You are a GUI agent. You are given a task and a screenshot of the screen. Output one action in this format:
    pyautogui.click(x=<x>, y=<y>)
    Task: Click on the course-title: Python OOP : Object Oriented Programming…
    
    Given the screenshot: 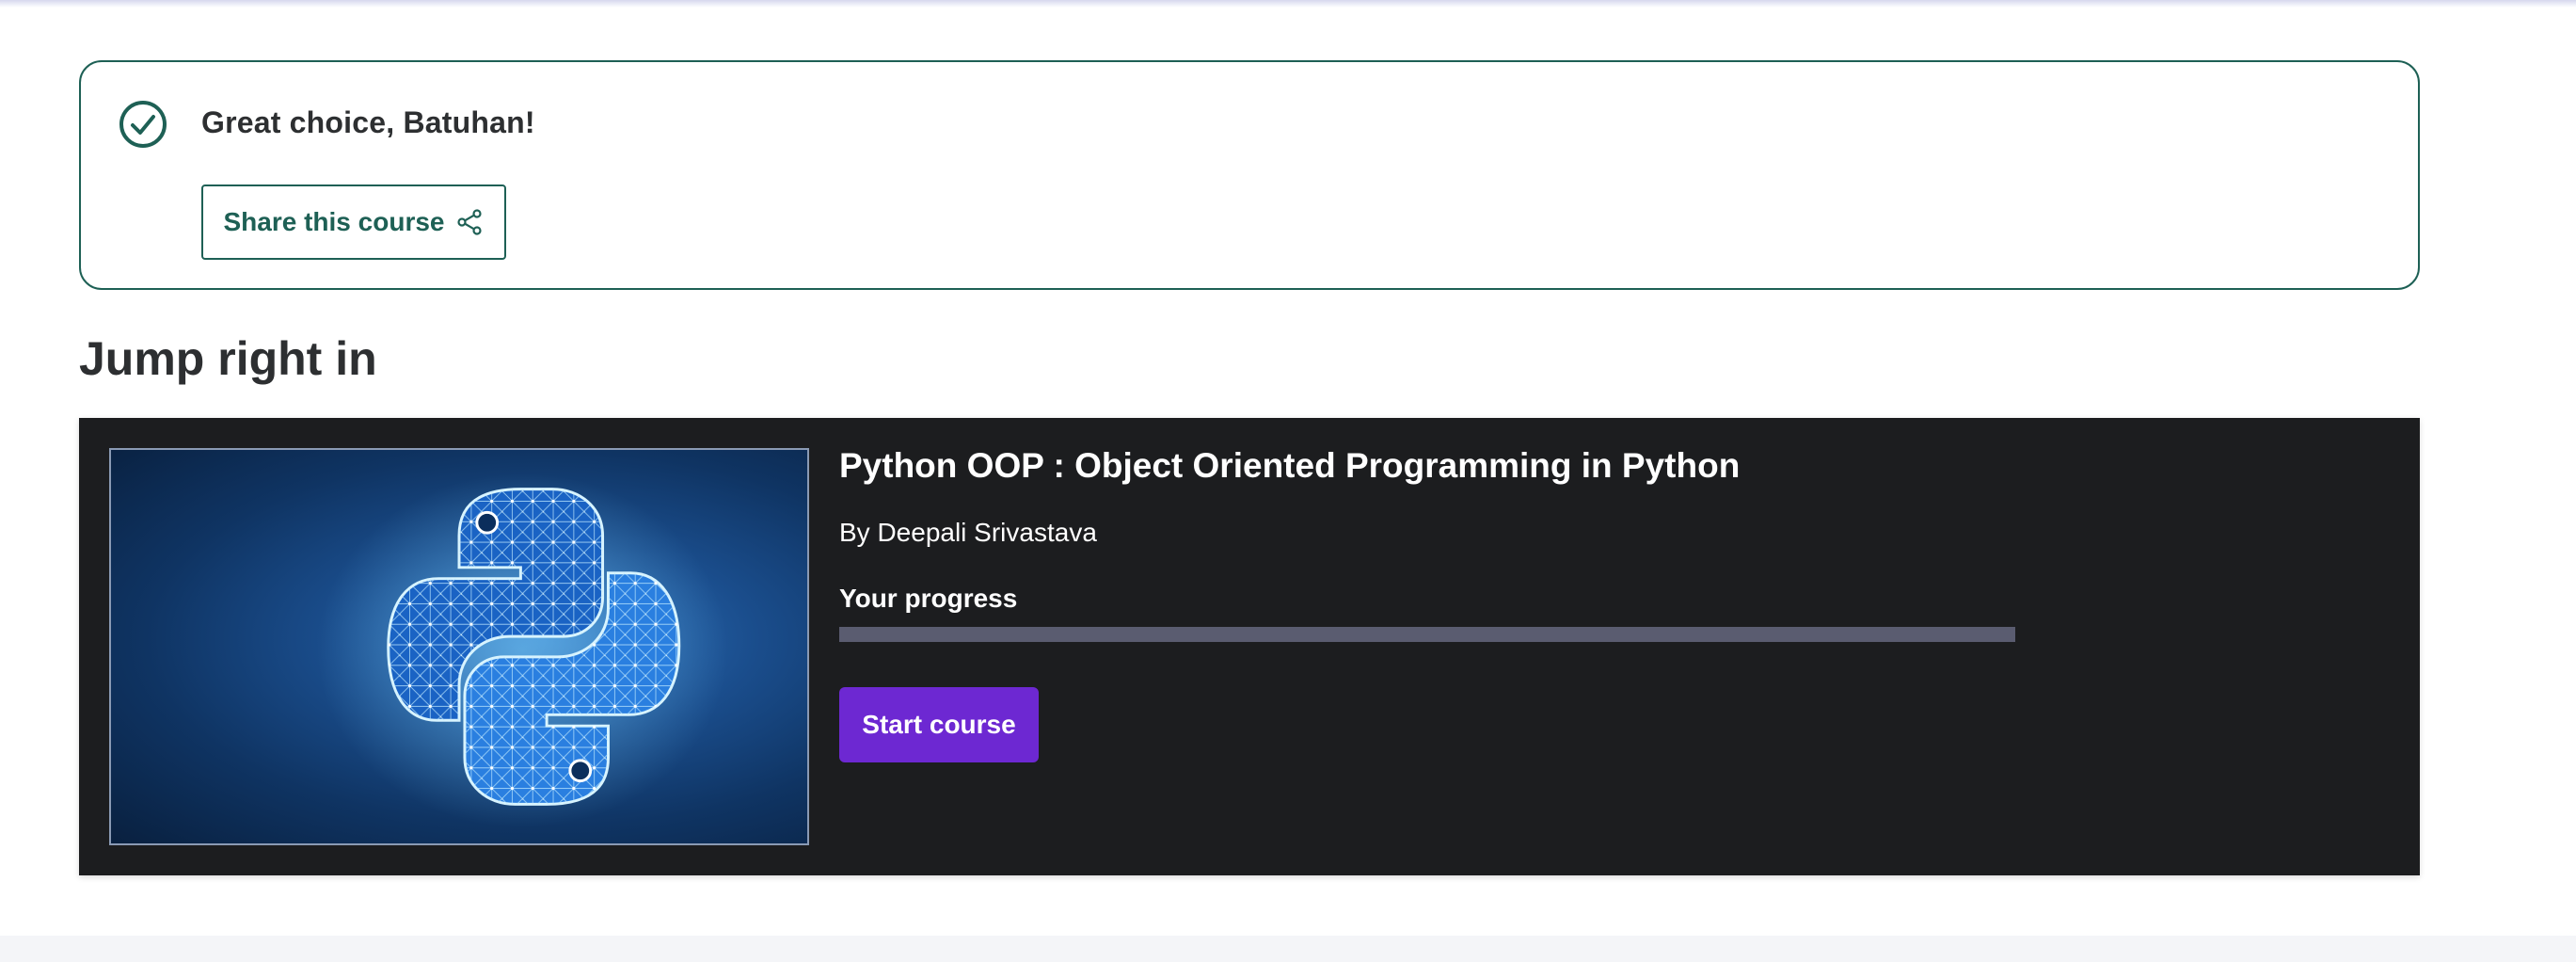 What is the action you would take?
    pyautogui.click(x=1289, y=466)
    